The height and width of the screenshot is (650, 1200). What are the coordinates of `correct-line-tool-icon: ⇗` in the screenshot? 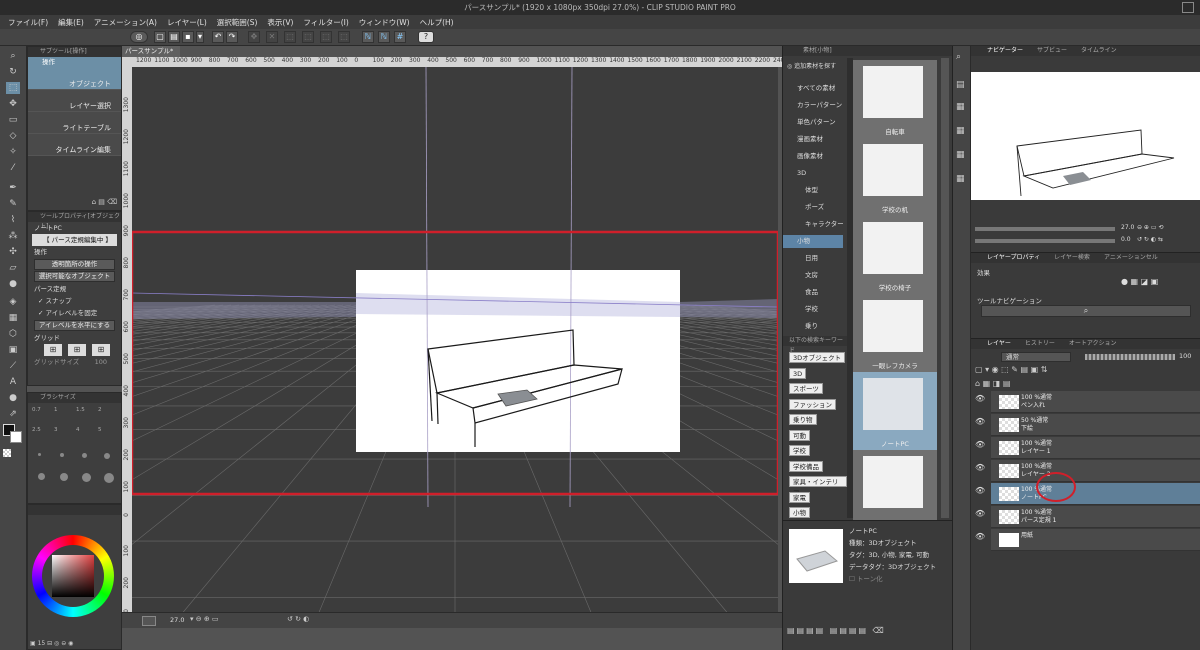 It's located at (13, 414).